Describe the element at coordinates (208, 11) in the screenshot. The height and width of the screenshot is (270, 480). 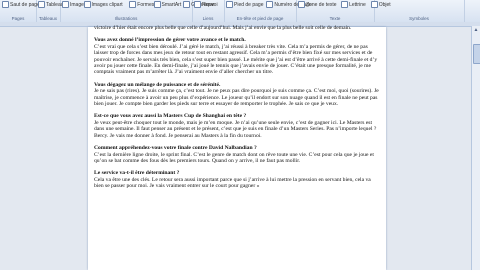
I see `ribbon-group: Renvoi Liens` at that location.